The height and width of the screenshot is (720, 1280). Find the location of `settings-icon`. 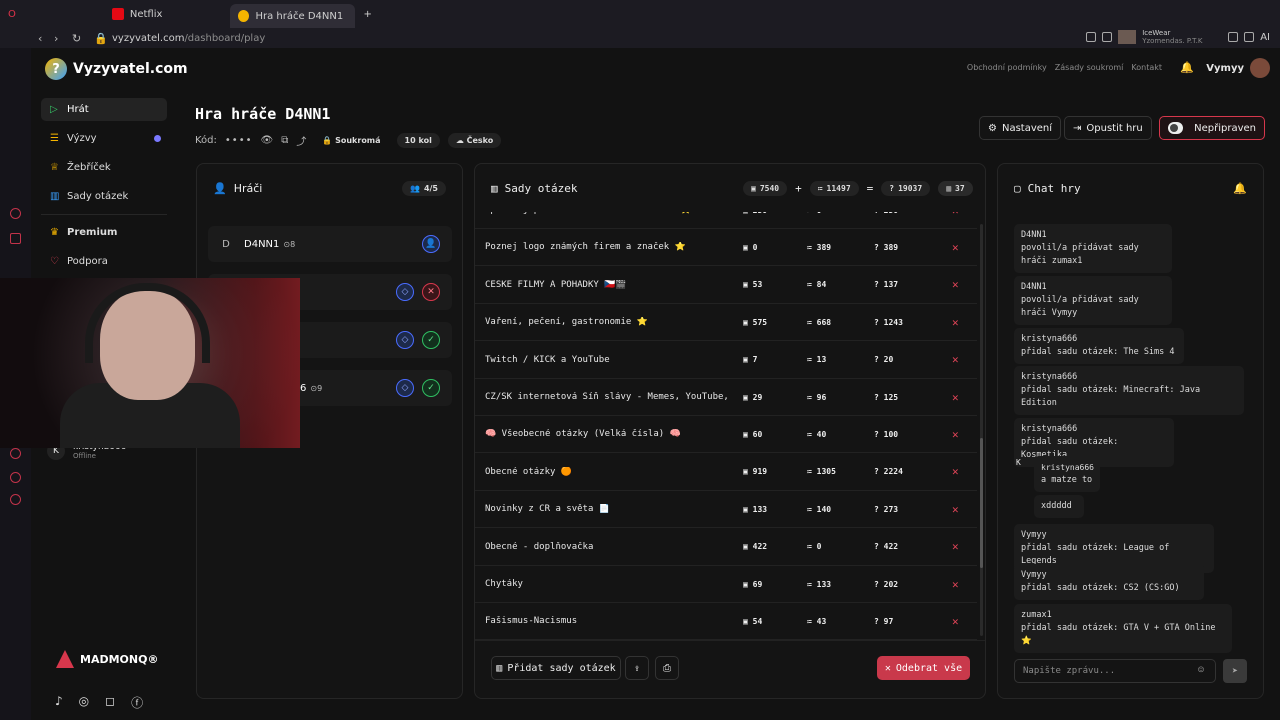

settings-icon is located at coordinates (15, 499).